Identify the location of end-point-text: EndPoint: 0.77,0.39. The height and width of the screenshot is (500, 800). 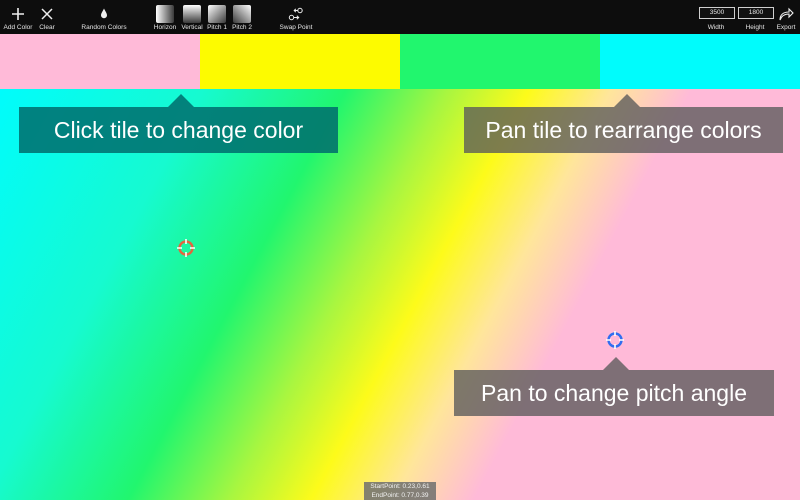
(400, 495).